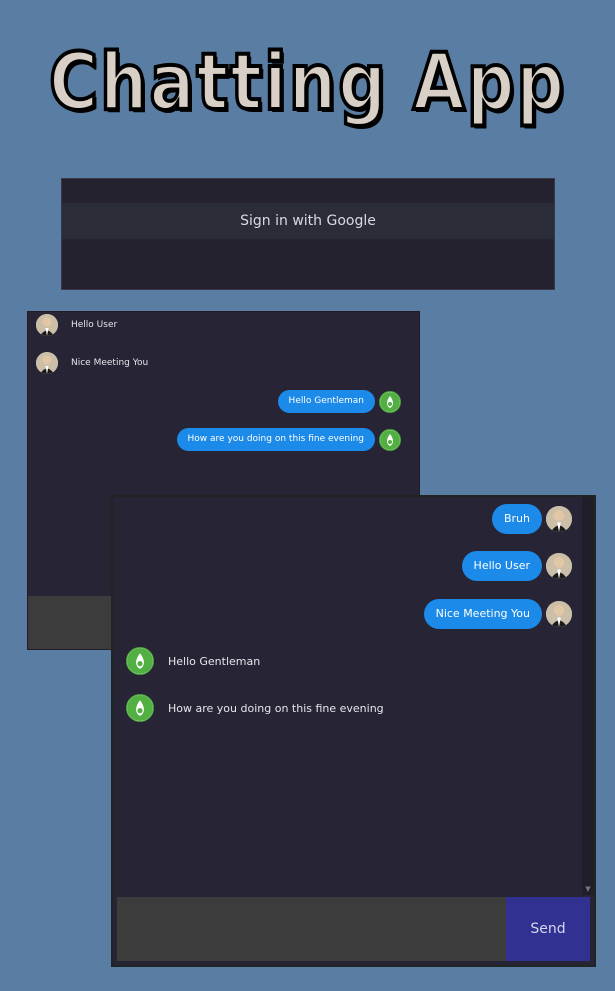  Describe the element at coordinates (110, 363) in the screenshot. I see `message-text: Nice Meeting You` at that location.